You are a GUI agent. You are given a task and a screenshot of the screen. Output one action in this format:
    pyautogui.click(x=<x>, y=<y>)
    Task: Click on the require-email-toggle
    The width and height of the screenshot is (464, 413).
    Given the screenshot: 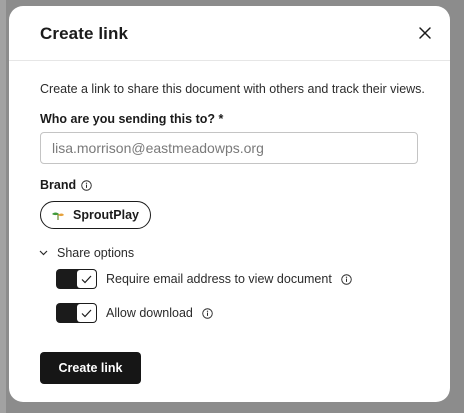 What is the action you would take?
    pyautogui.click(x=76, y=279)
    